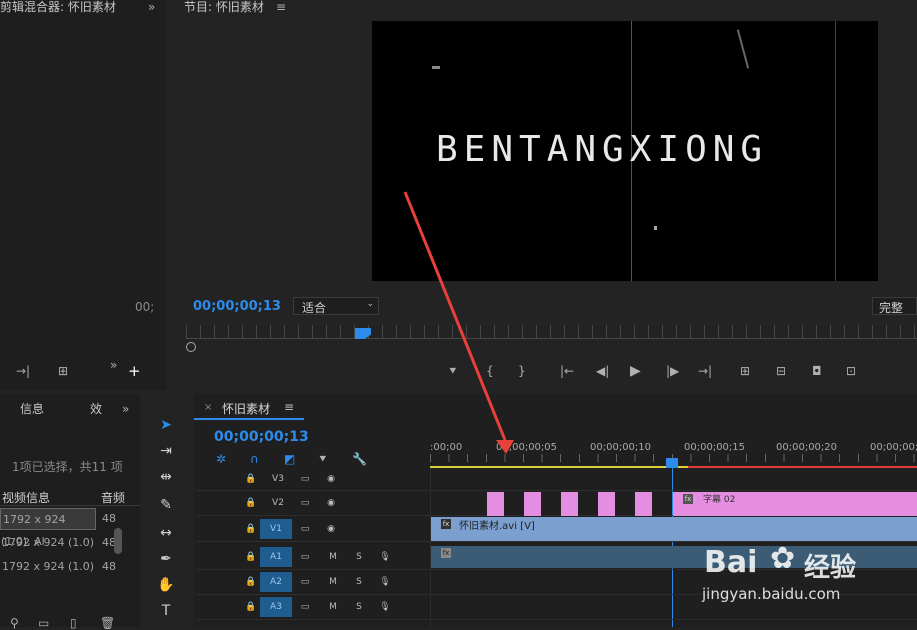 This screenshot has width=917, height=630. I want to click on watermark-url: jingyan.baidu.com, so click(771, 594).